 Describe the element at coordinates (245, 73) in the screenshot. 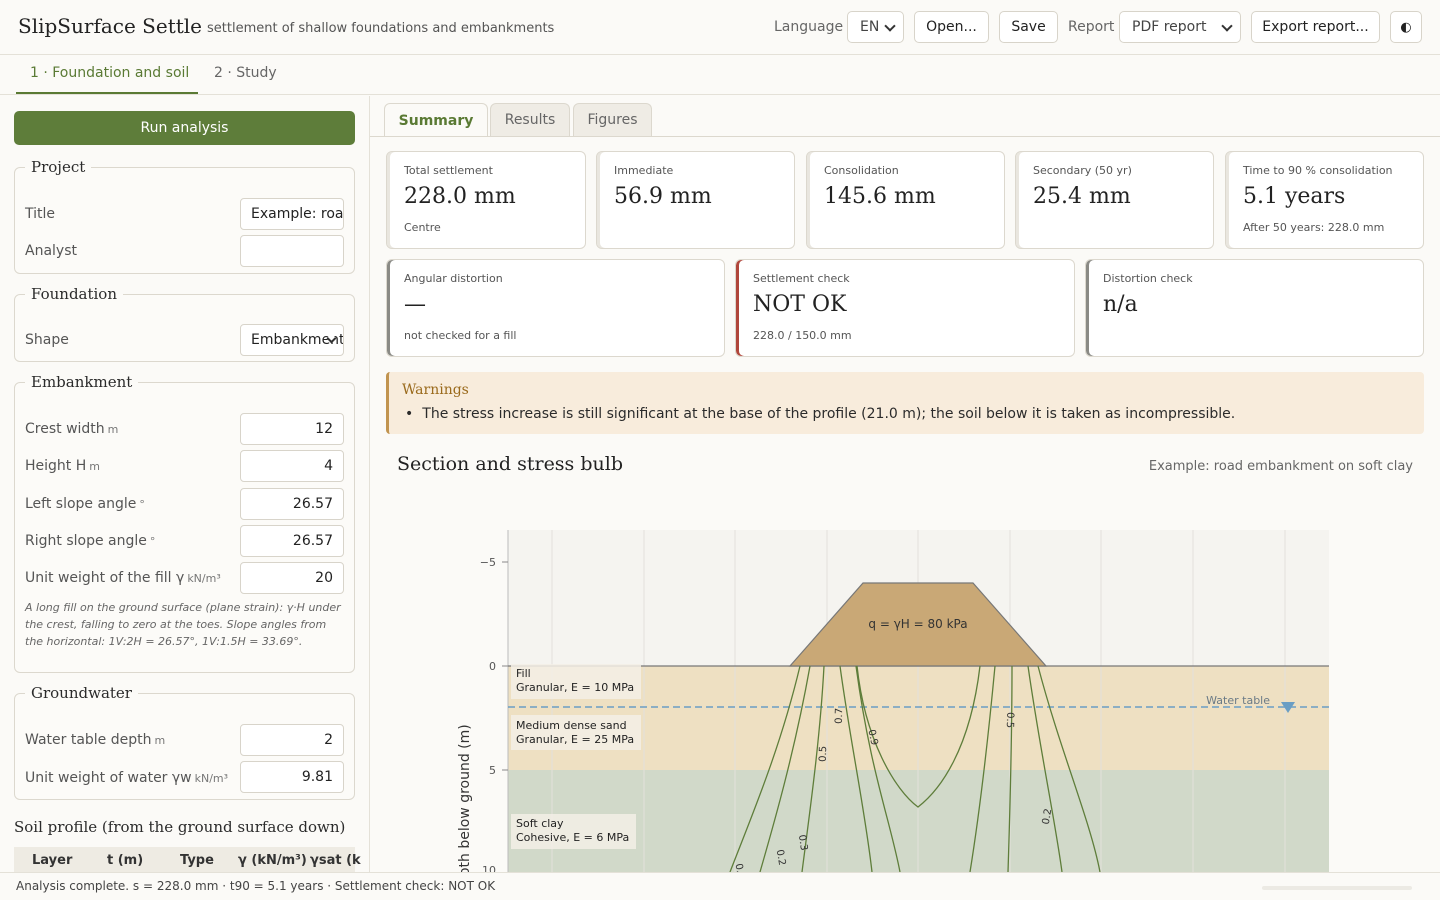

I see `tab-study: 2 · Study` at that location.